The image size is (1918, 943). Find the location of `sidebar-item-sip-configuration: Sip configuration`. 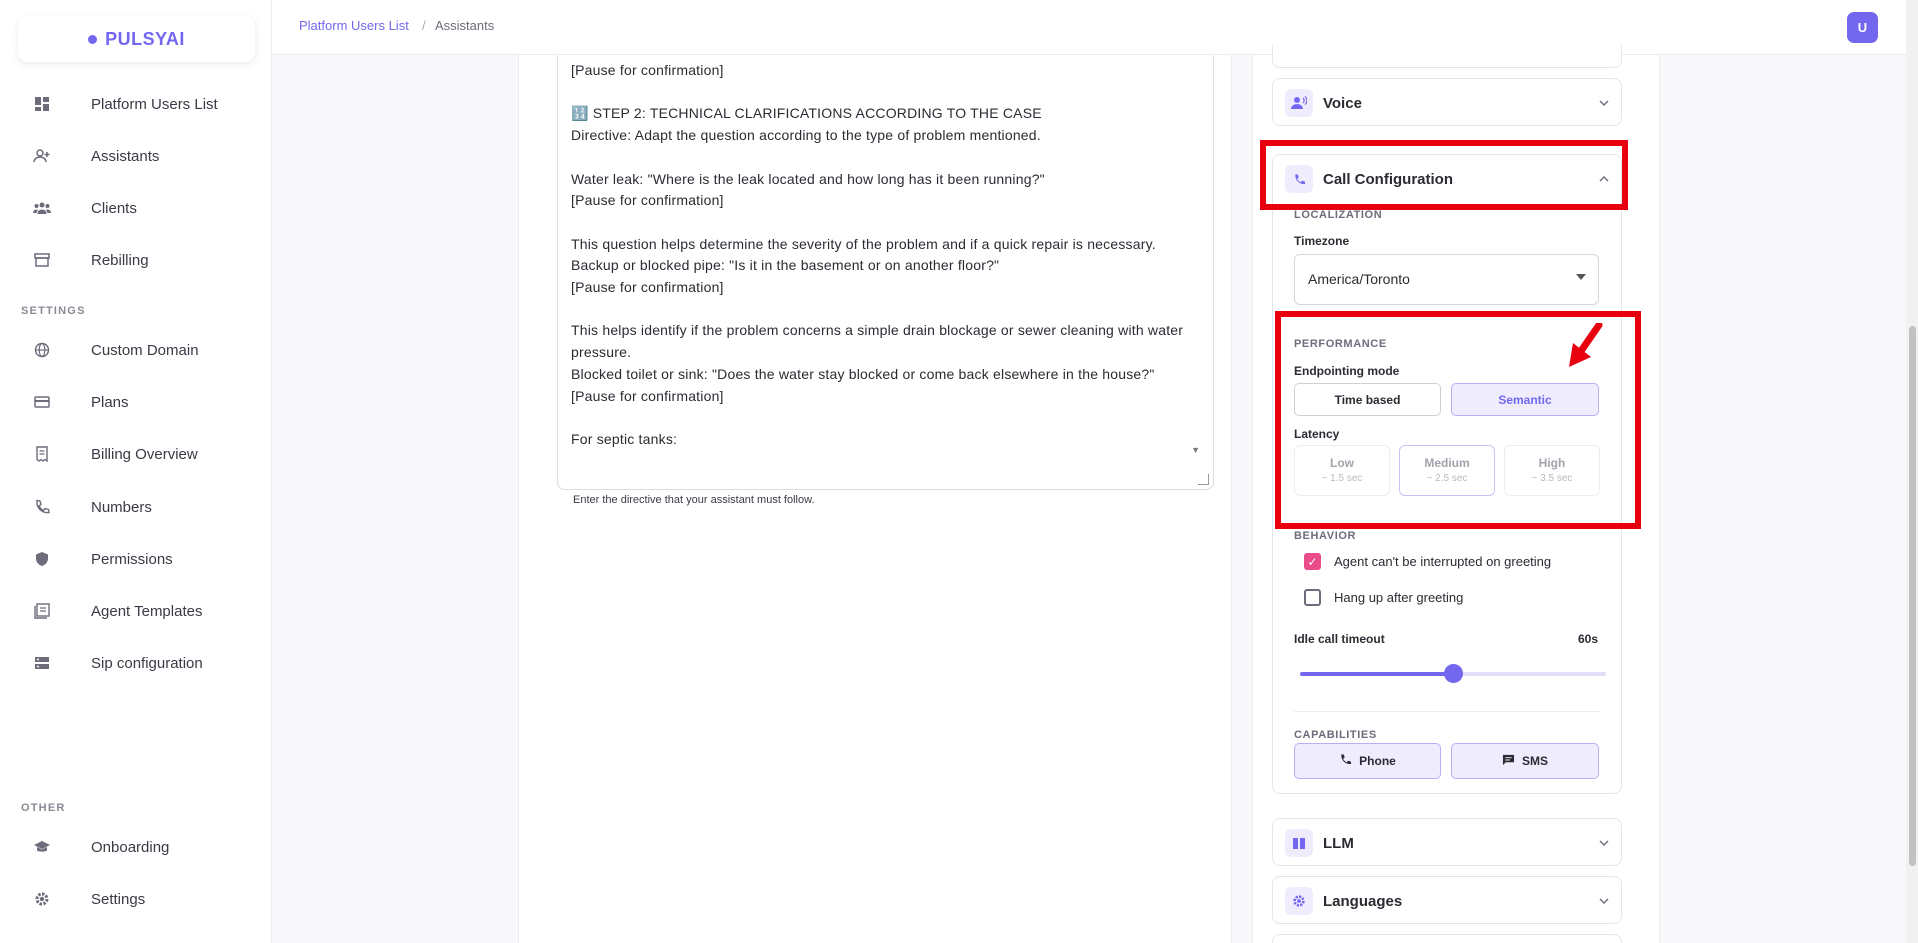

sidebar-item-sip-configuration: Sip configuration is located at coordinates (136, 663).